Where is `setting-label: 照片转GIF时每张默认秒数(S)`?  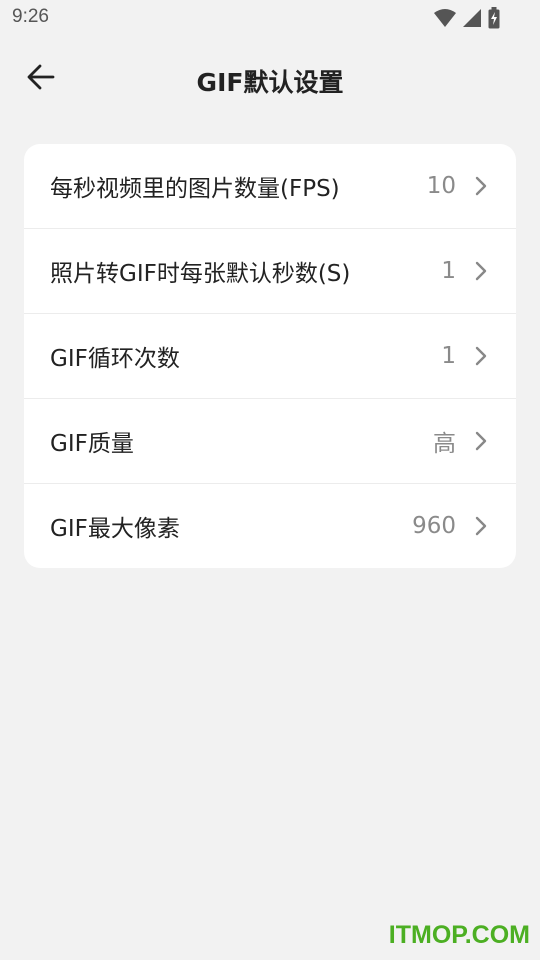 setting-label: 照片转GIF时每张默认秒数(S) is located at coordinates (200, 274).